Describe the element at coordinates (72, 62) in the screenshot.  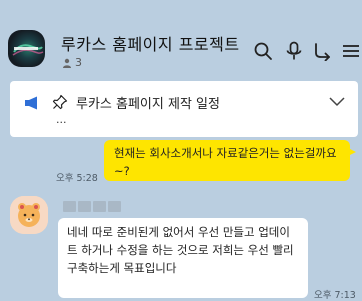
I see `member-count: 3` at that location.